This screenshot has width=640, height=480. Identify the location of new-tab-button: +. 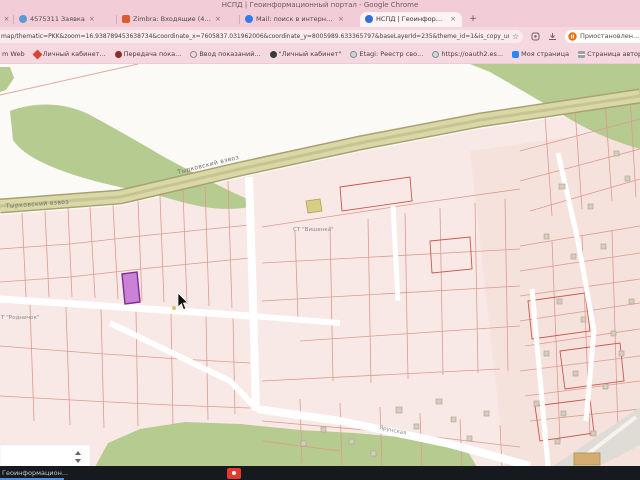
(473, 19).